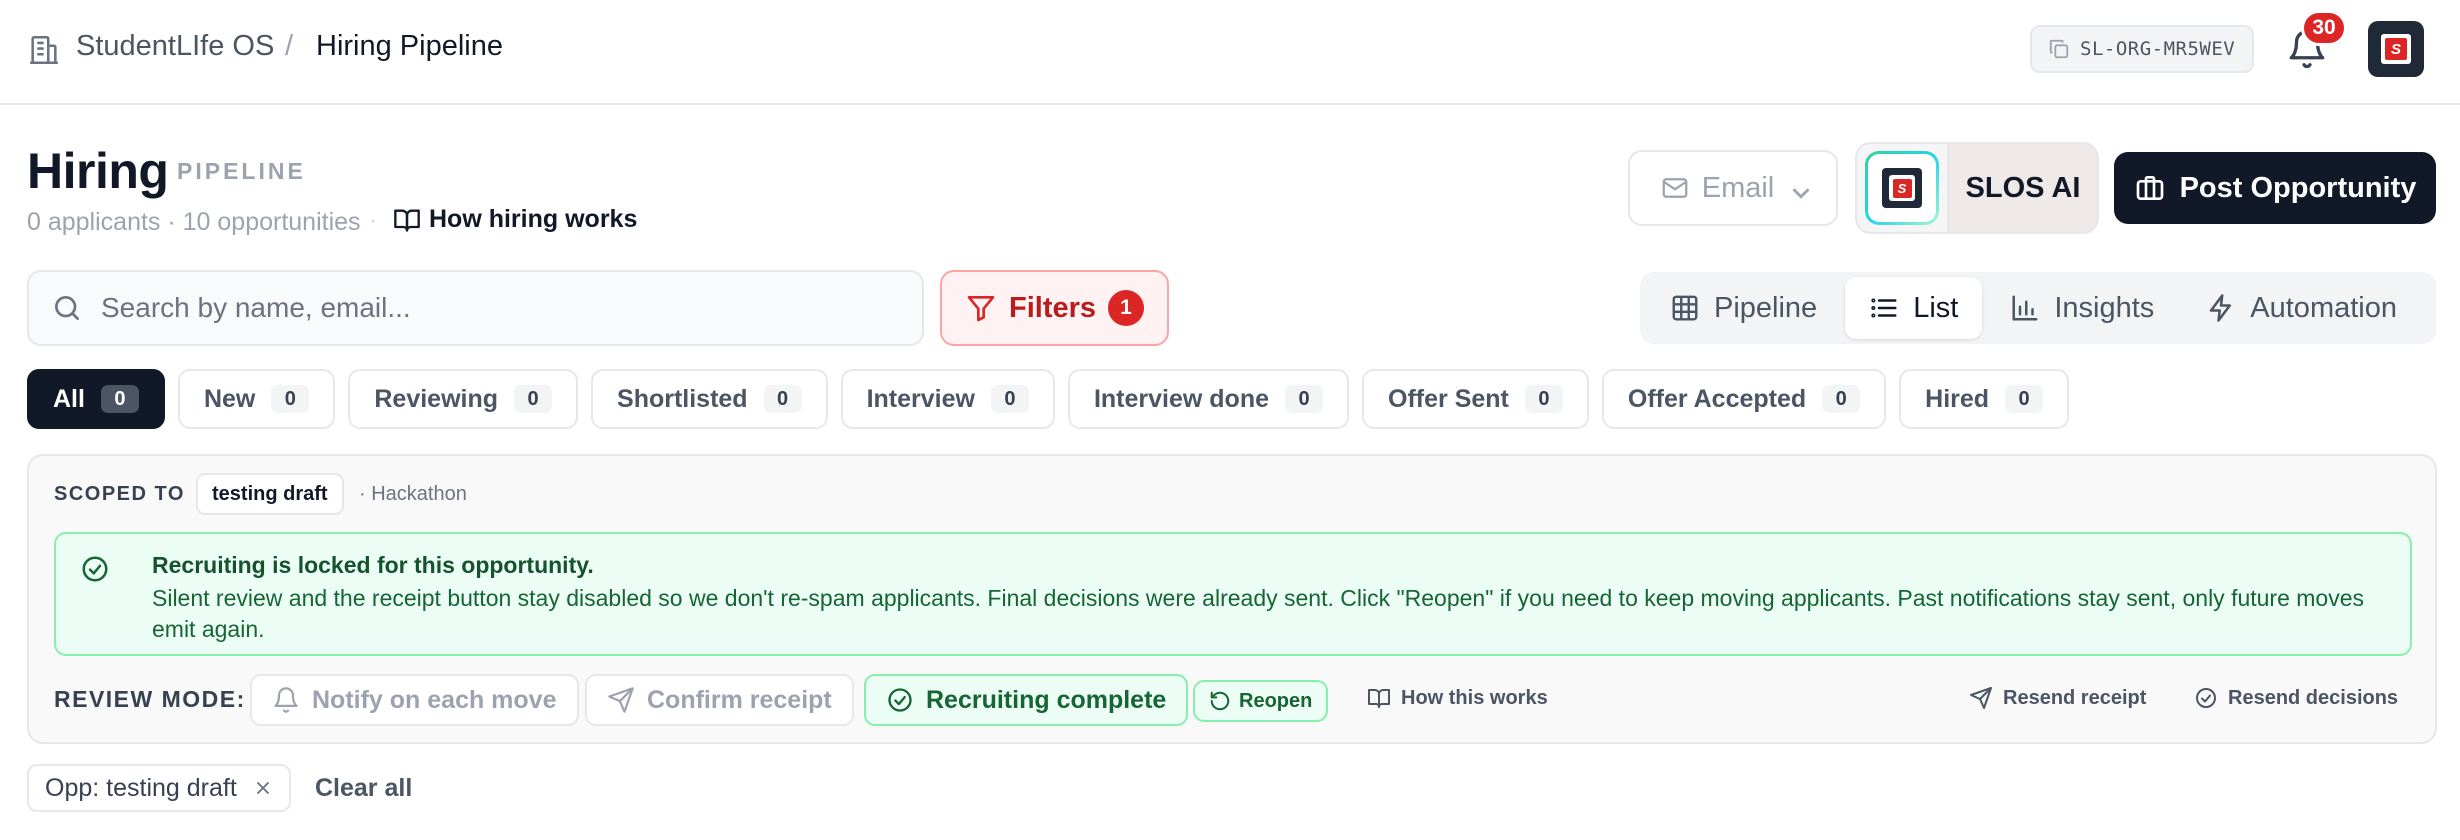 The image size is (2460, 840). I want to click on view-pipeline: Pipeline, so click(1743, 308).